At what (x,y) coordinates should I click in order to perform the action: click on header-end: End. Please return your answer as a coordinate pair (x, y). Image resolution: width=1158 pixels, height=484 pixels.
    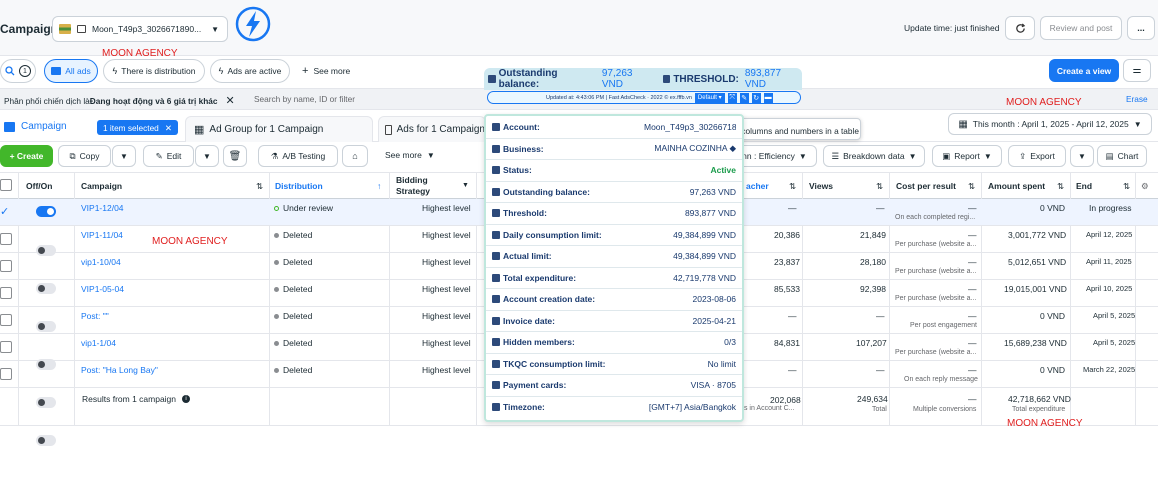
    Looking at the image, I should click on (1084, 186).